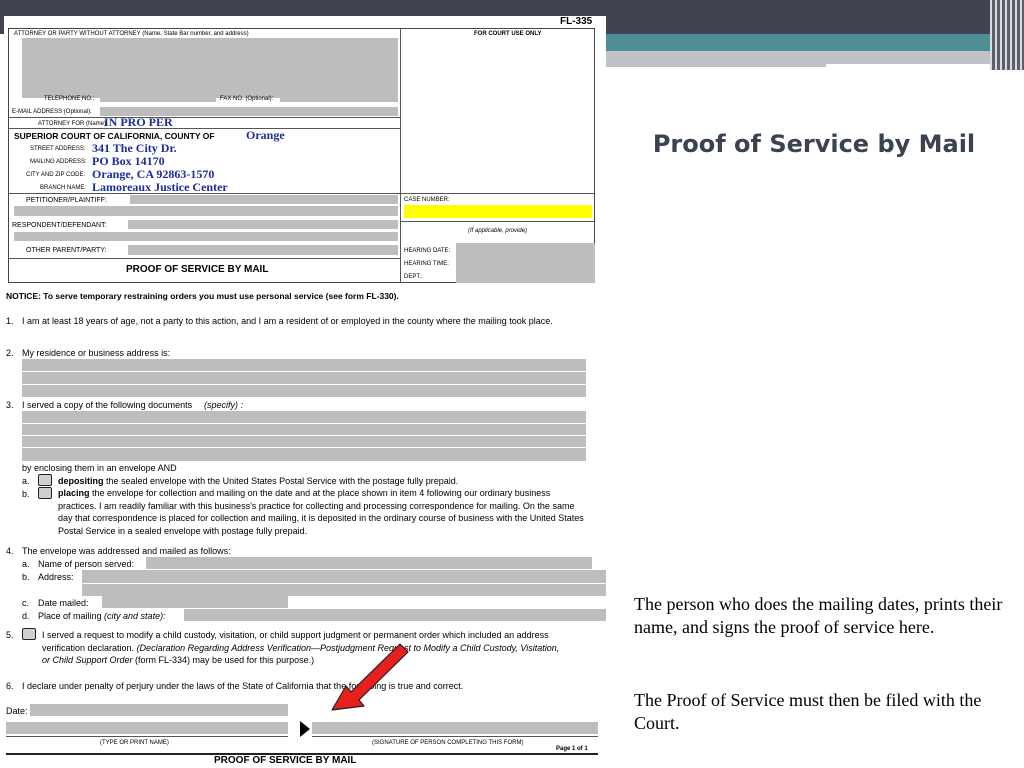 Image resolution: width=1024 pixels, height=768 pixels. I want to click on court-label: SUPERIOR COURT OF CALIFORNIA, COUNTY OF, so click(114, 136).